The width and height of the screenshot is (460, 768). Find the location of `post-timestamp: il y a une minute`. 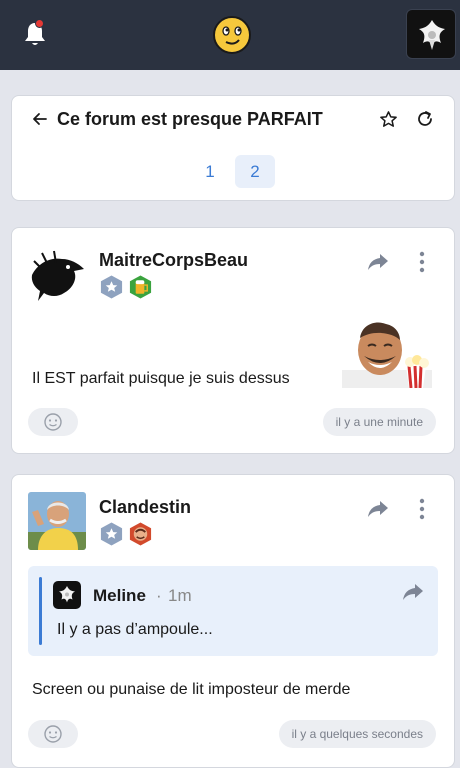

post-timestamp: il y a une minute is located at coordinates (379, 422).